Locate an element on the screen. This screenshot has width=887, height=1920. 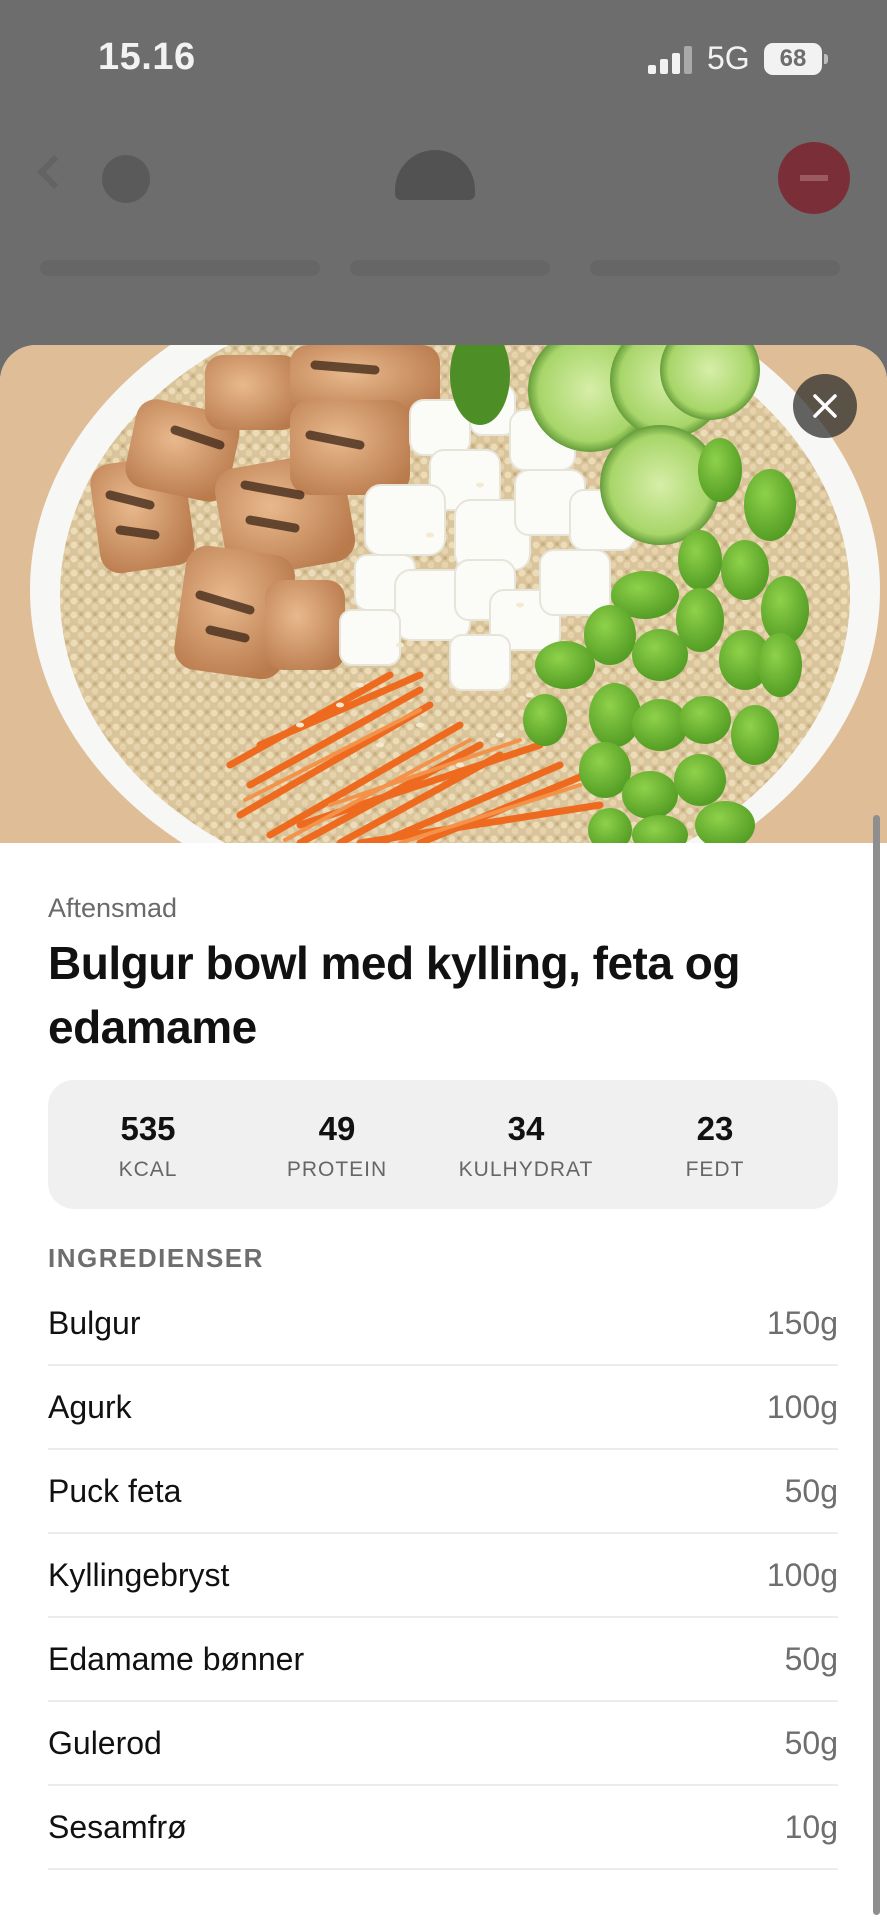
ingredient-amount: 10g is located at coordinates (811, 1826).